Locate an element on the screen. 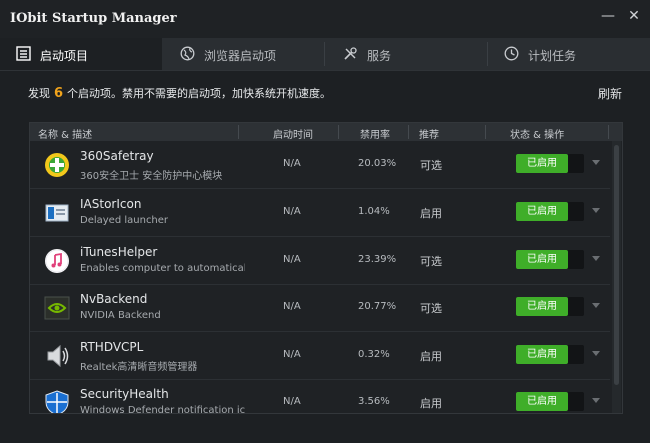 The image size is (650, 443). vertical-scrollbar is located at coordinates (616, 277).